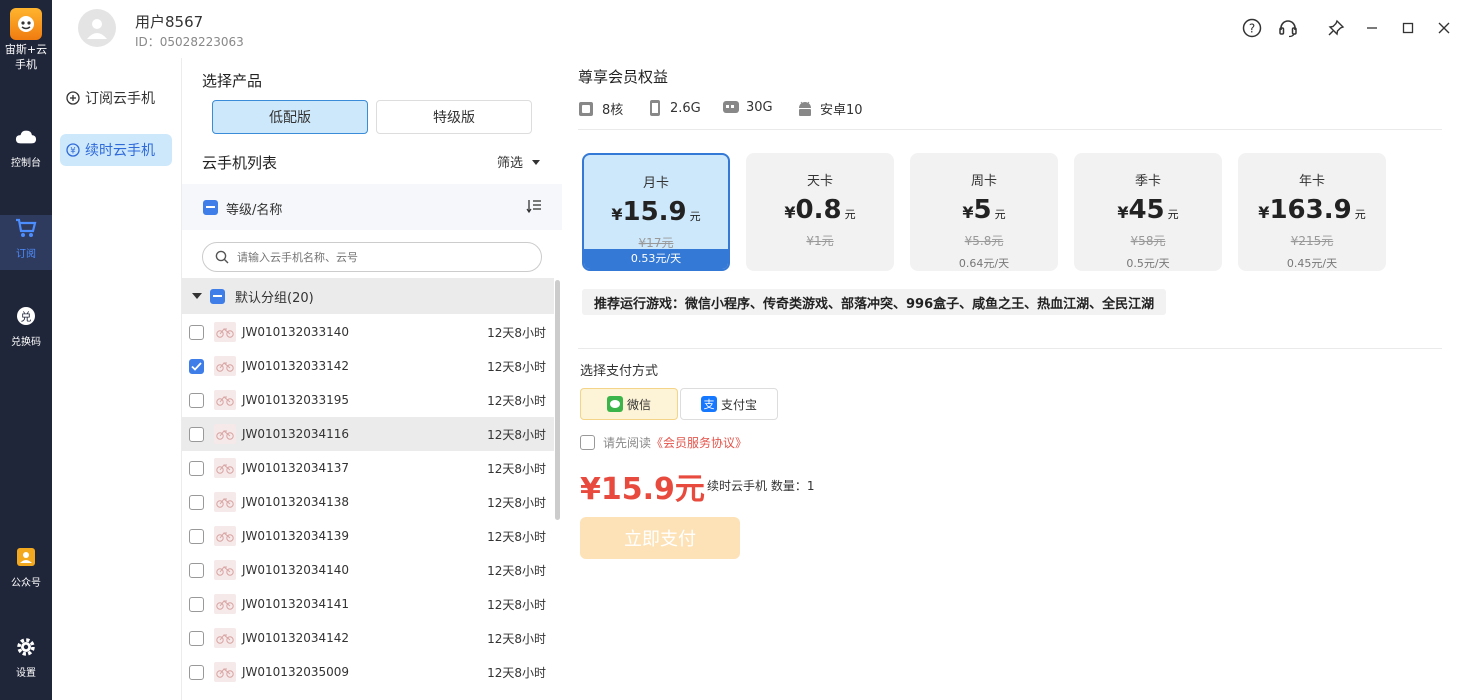  Describe the element at coordinates (26, 137) in the screenshot. I see `cloud-icon` at that location.